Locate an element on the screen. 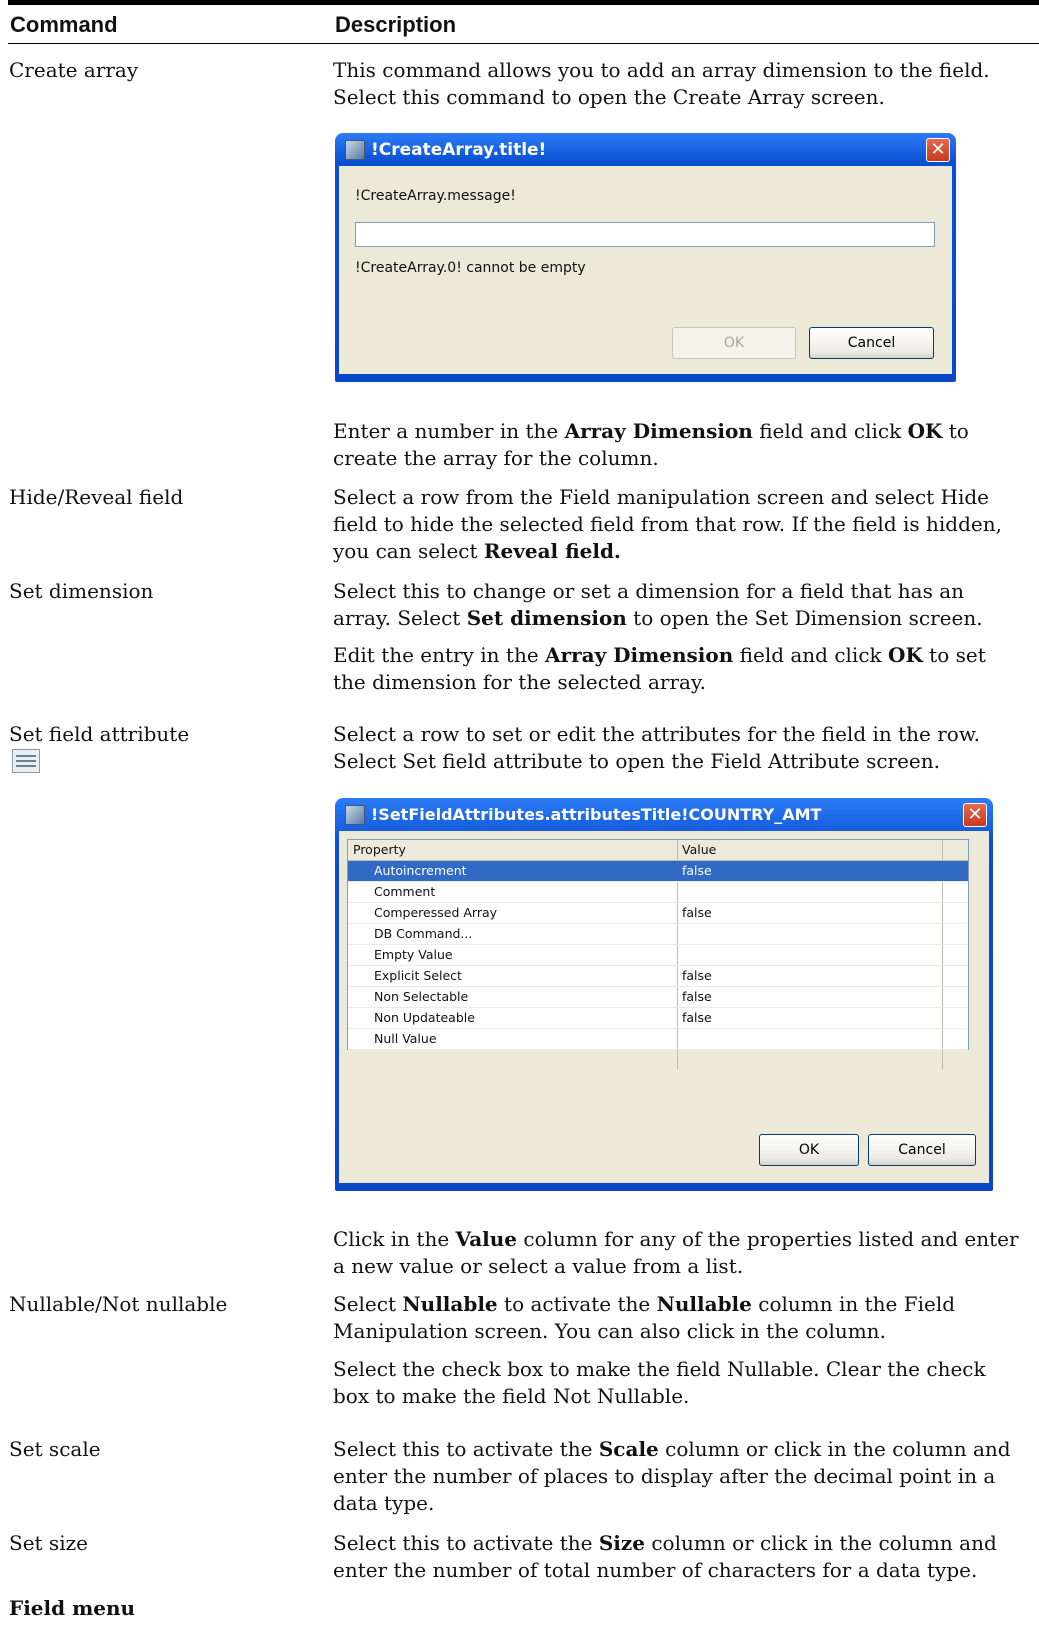 This screenshot has width=1039, height=1625. property-row: Autoincrement false is located at coordinates (658, 871).